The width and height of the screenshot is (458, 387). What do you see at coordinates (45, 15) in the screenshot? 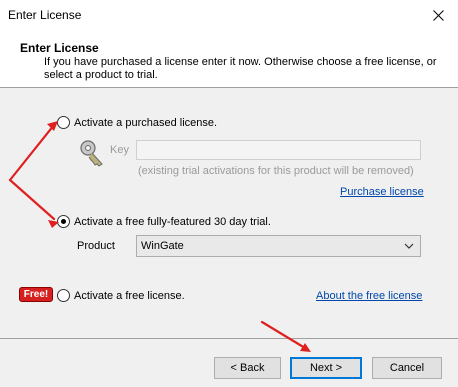
I see `window-title: Enter License` at bounding box center [45, 15].